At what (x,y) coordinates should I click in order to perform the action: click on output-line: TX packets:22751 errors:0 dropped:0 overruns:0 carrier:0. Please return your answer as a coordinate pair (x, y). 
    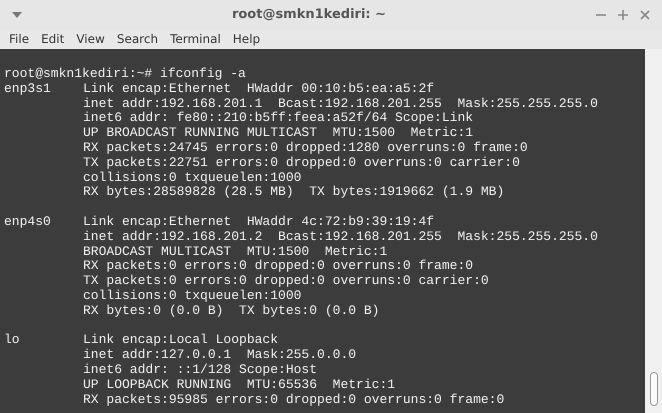
    Looking at the image, I should click on (302, 163).